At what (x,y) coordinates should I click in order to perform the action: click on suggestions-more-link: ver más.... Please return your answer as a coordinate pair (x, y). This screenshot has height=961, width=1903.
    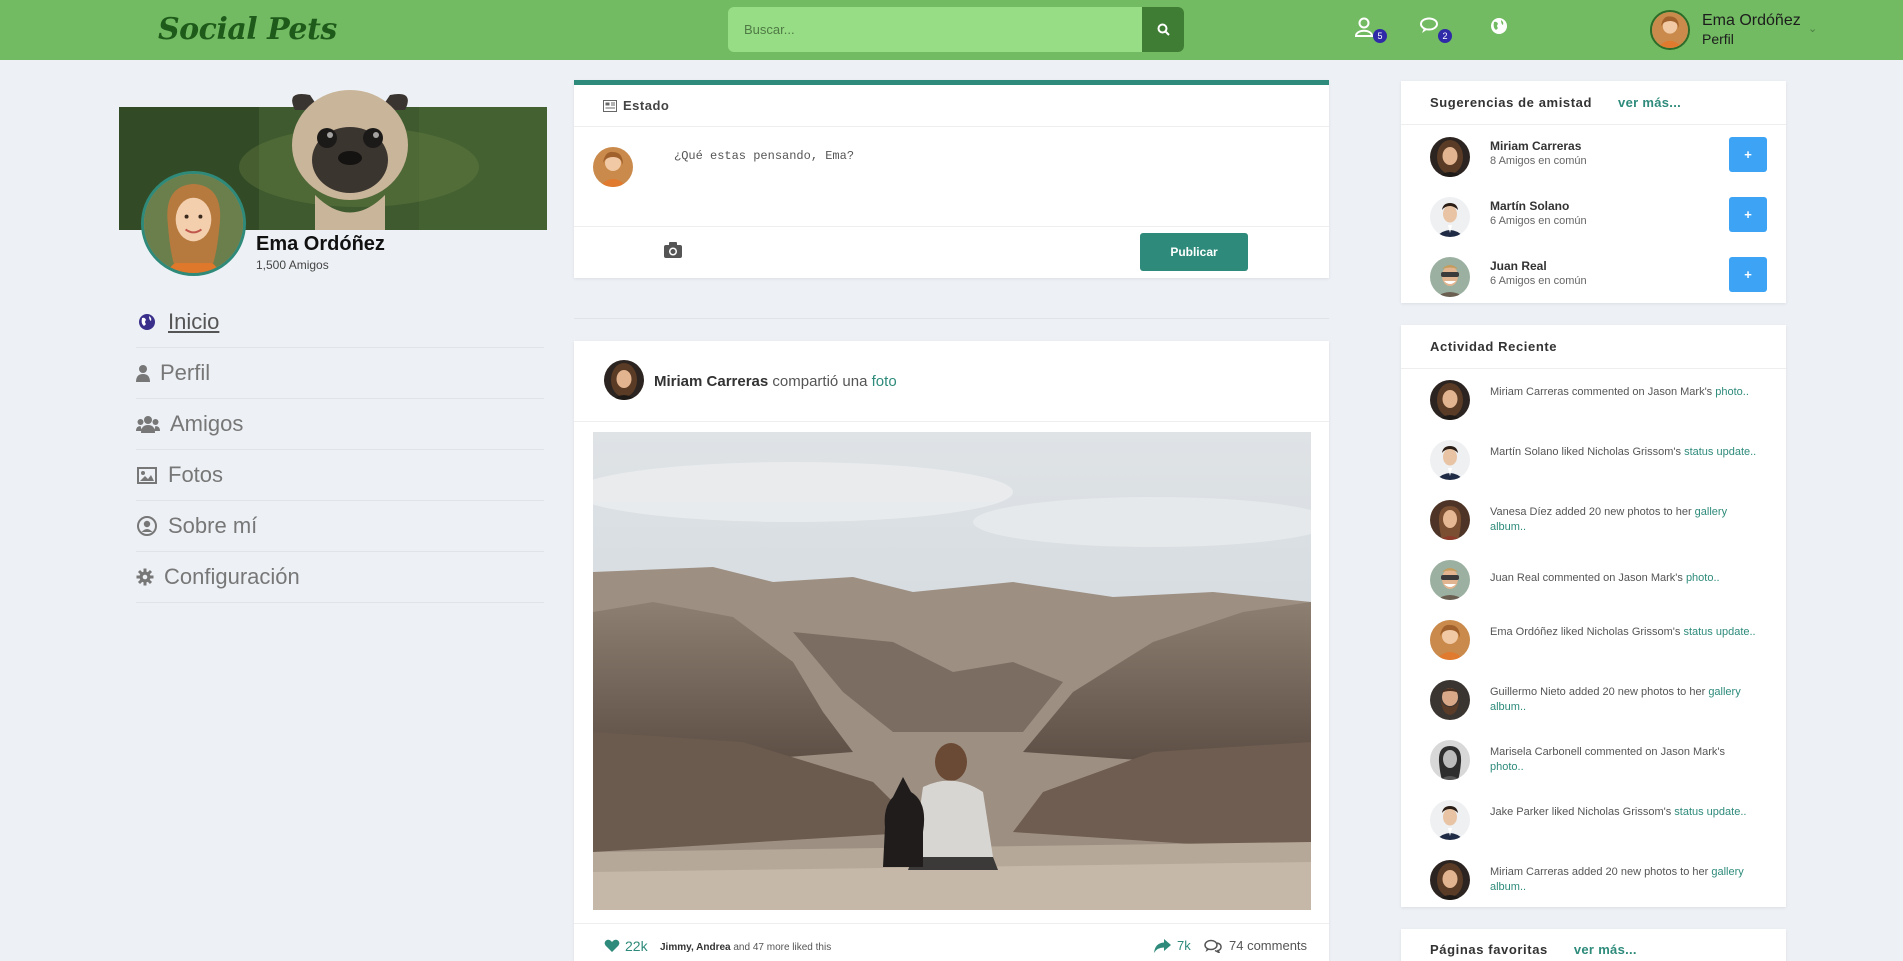
    Looking at the image, I should click on (1649, 102).